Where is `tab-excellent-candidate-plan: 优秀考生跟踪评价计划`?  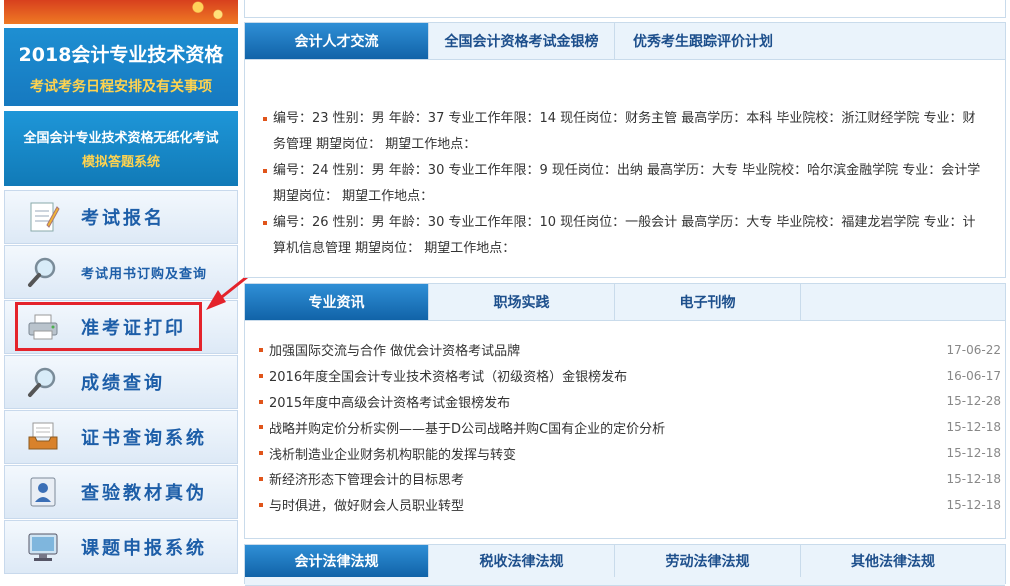 tab-excellent-candidate-plan: 优秀考生跟踪评价计划 is located at coordinates (703, 41).